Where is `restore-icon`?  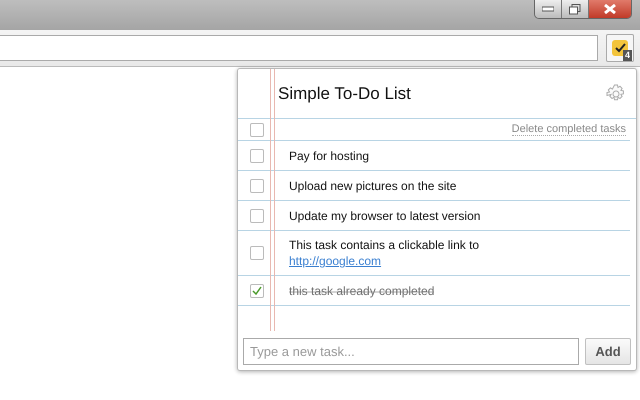
restore-icon is located at coordinates (575, 9).